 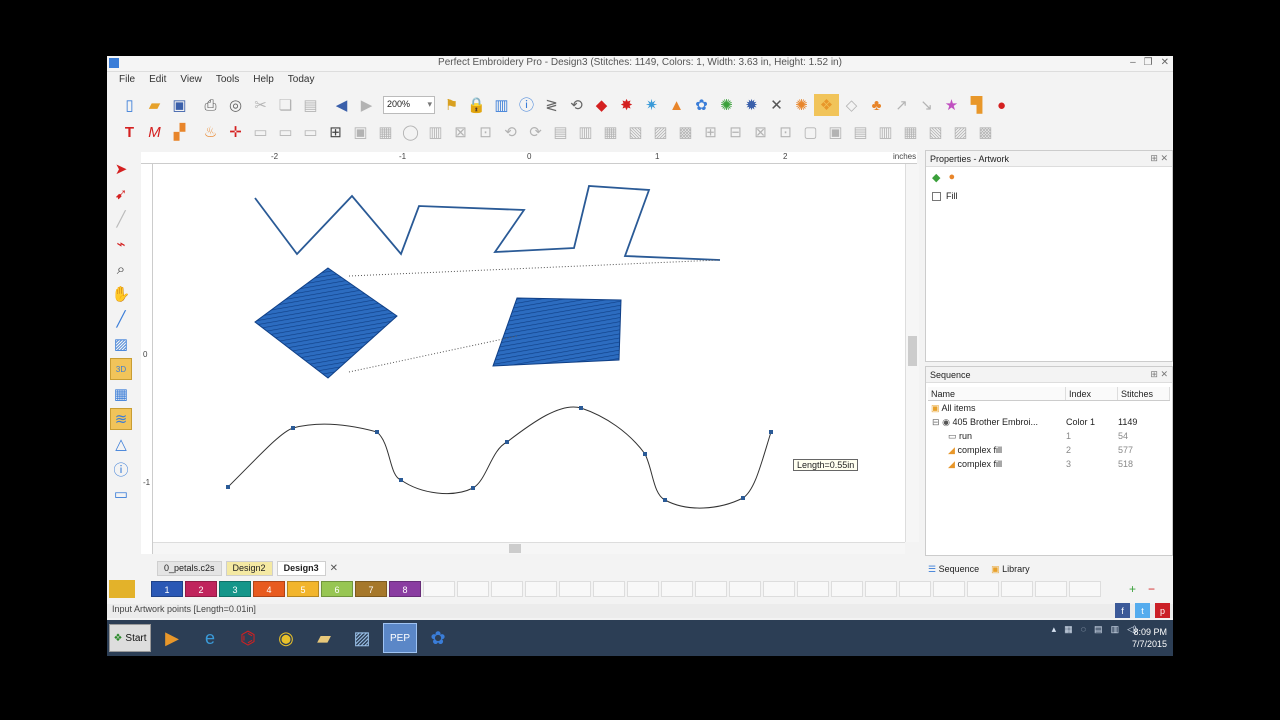 What do you see at coordinates (285, 132) in the screenshot?
I see `disabled-icon: ▭` at bounding box center [285, 132].